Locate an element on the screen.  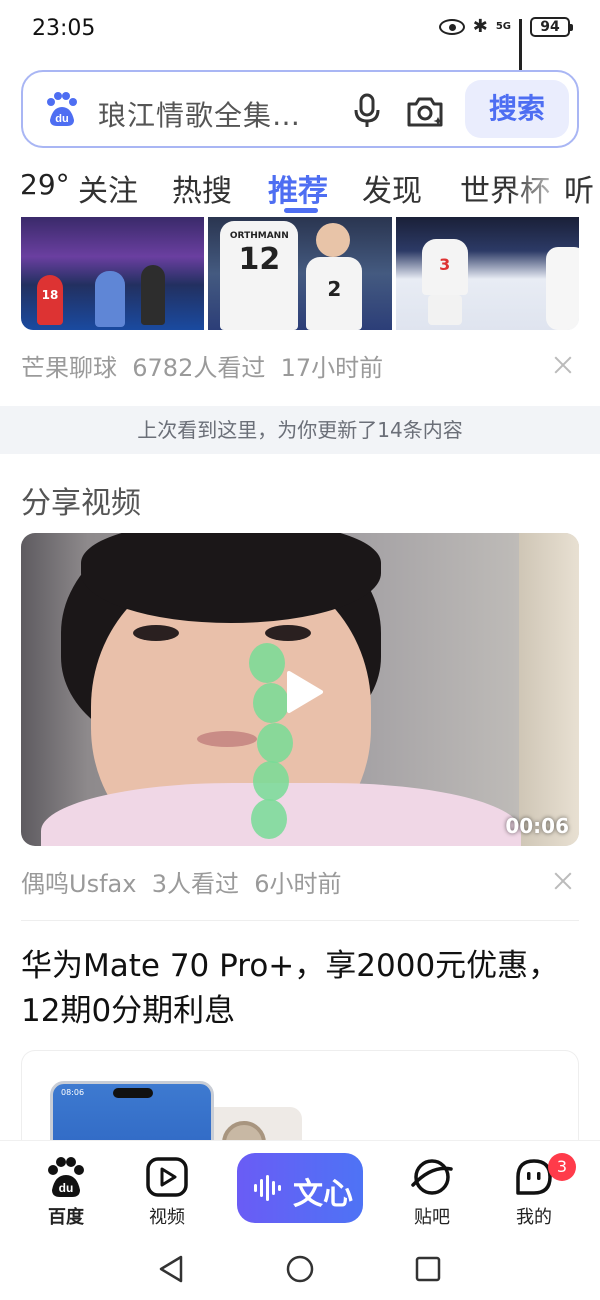
tab-listen: 听 is located at coordinates (579, 188).